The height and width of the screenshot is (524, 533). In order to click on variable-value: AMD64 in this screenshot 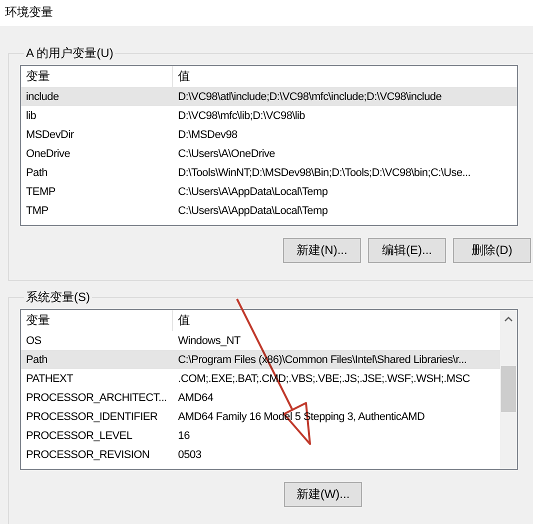, I will do `click(195, 398)`.